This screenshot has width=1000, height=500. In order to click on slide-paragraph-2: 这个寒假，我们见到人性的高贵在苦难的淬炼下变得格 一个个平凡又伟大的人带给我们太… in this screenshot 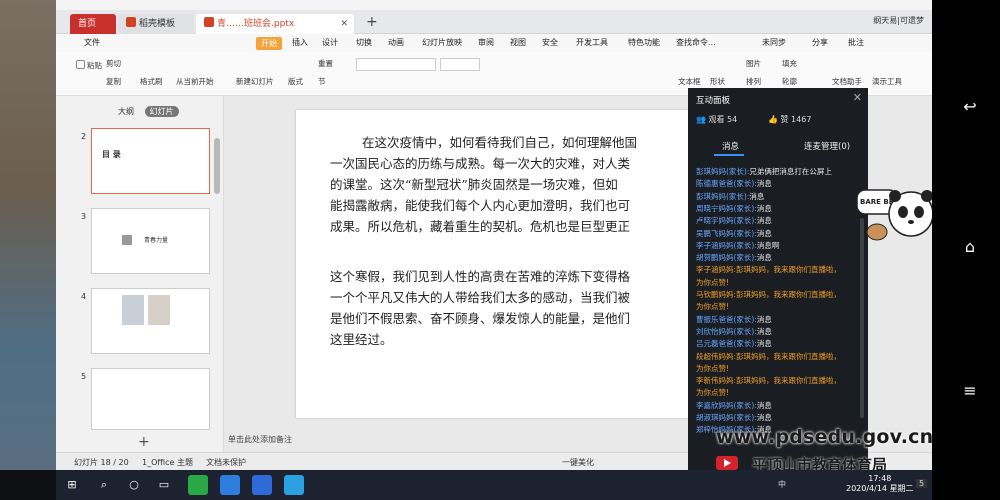, I will do `click(510, 308)`.